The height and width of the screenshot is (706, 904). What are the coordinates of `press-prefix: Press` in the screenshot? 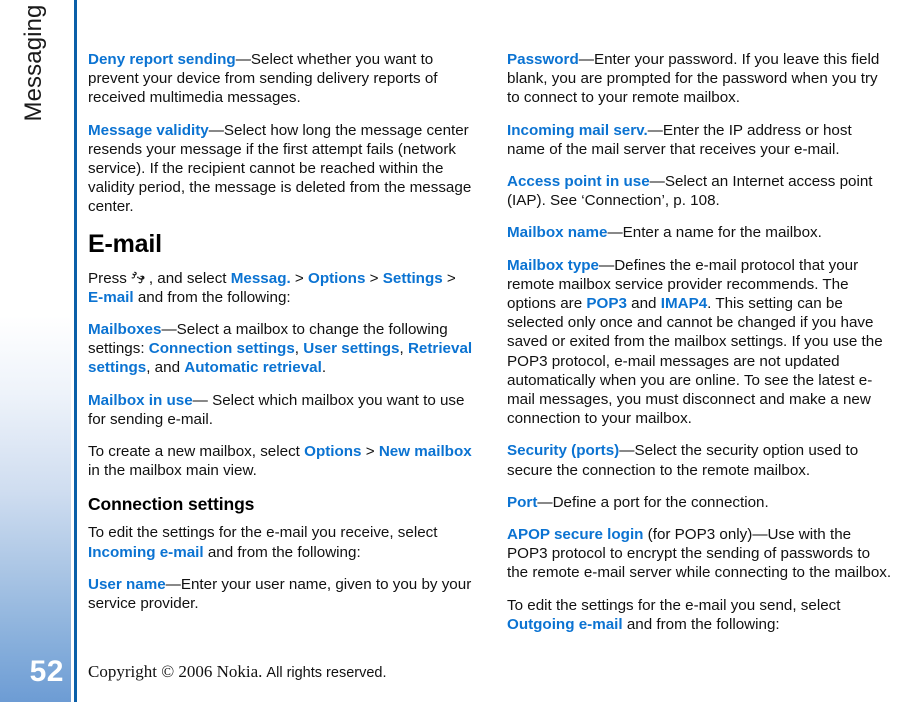 It's located at (107, 278).